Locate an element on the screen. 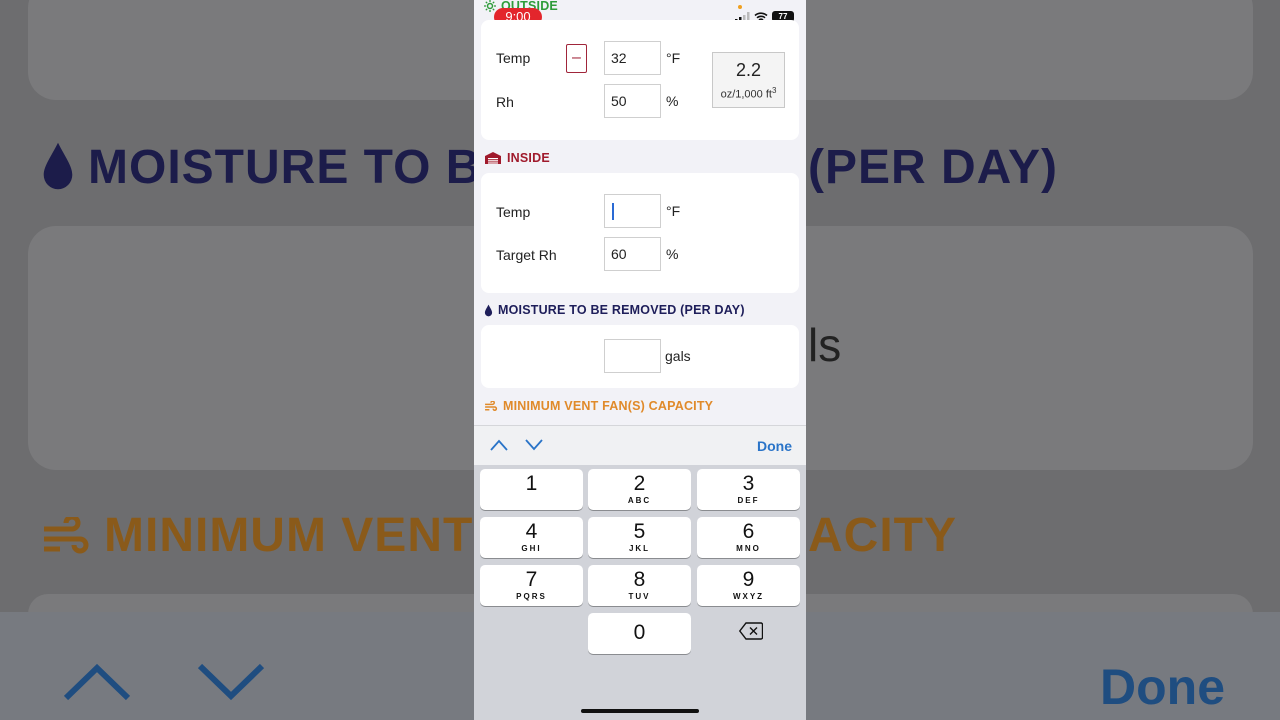  key-1-digit: 1 is located at coordinates (531, 483).